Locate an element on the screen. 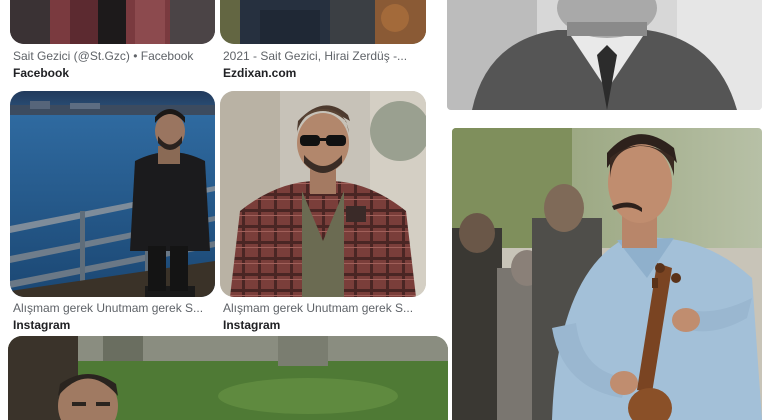 The width and height of the screenshot is (768, 420). result-source: Ezdixan.com is located at coordinates (324, 73).